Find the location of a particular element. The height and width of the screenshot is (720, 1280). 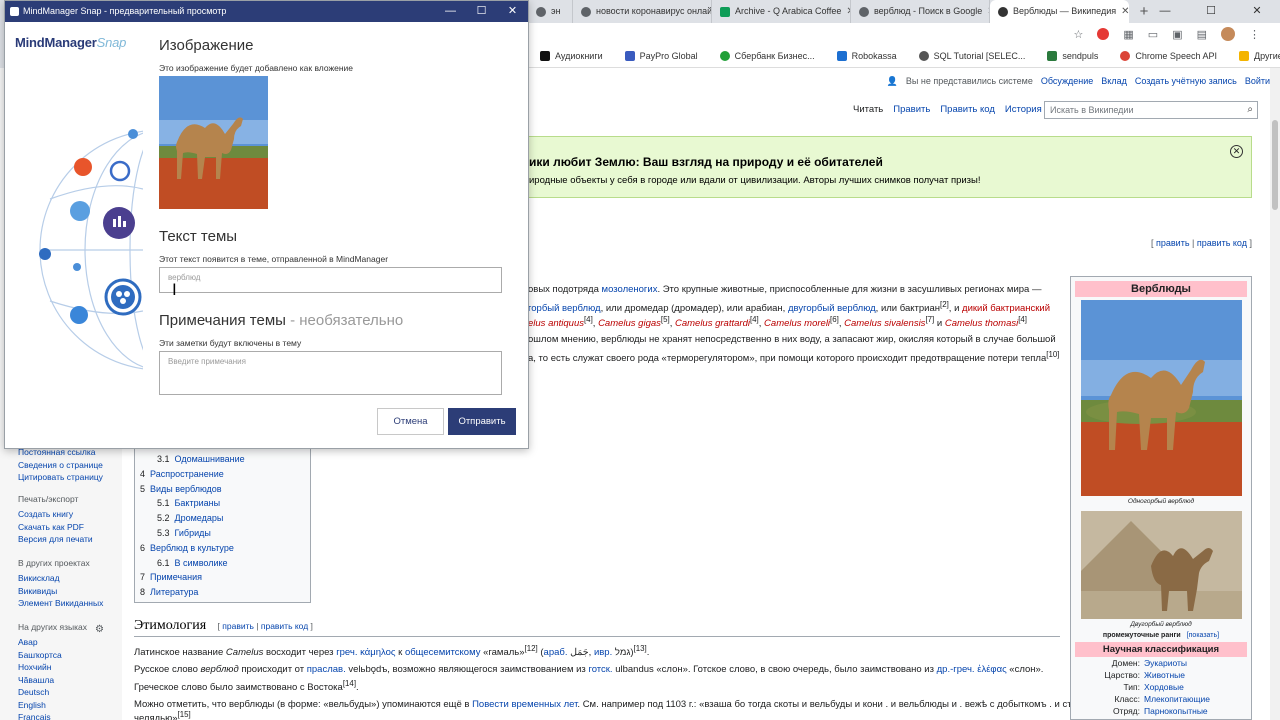

toc-item: 5 Виды верблюдов is located at coordinates (225, 489).